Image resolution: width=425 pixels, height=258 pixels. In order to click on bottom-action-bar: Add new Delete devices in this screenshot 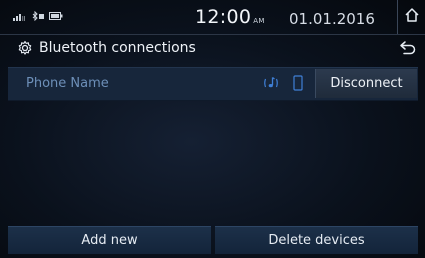, I will do `click(213, 240)`.